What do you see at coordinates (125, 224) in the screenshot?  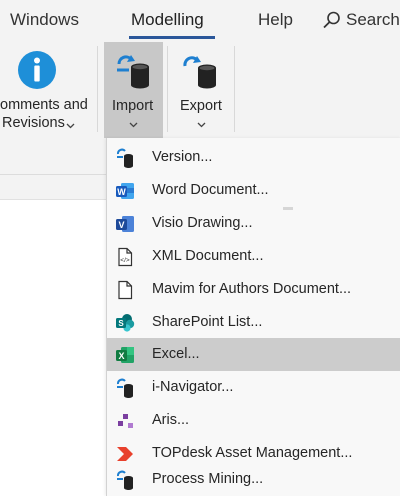 I see `visio-icon: V` at bounding box center [125, 224].